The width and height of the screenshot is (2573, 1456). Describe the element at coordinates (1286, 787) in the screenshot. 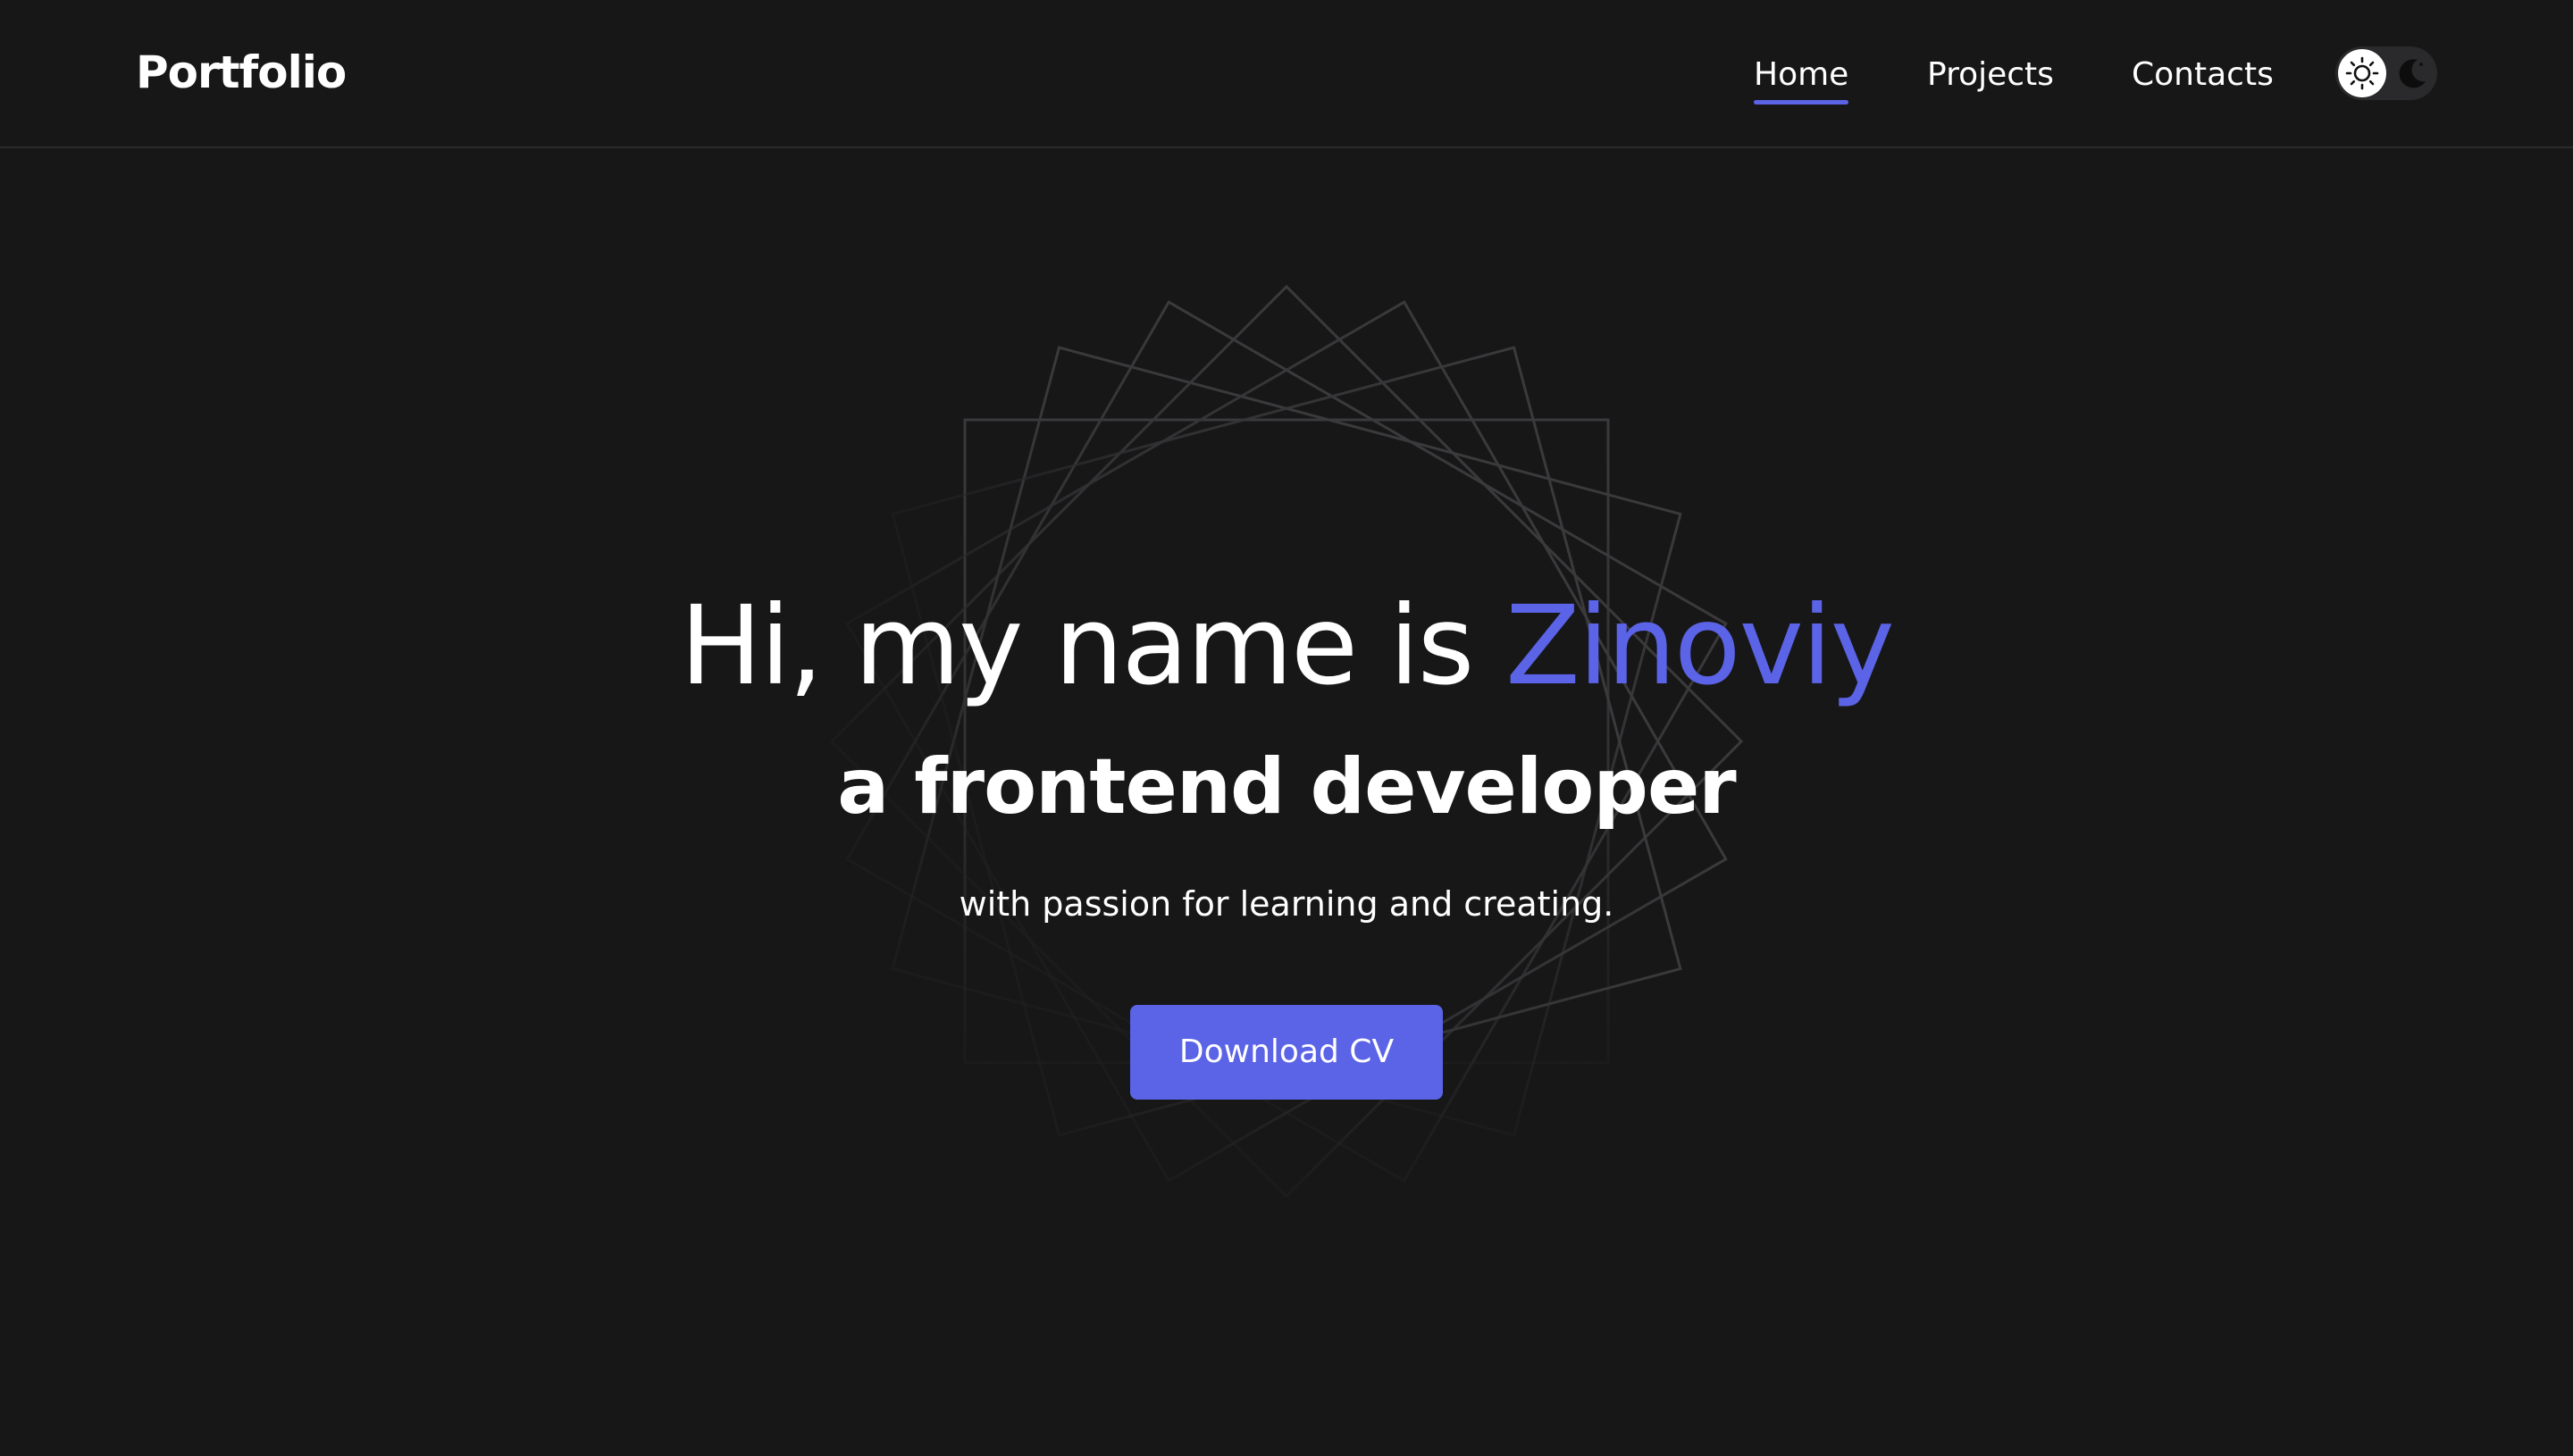

I see `hero-subtitle: a frontend developer` at that location.